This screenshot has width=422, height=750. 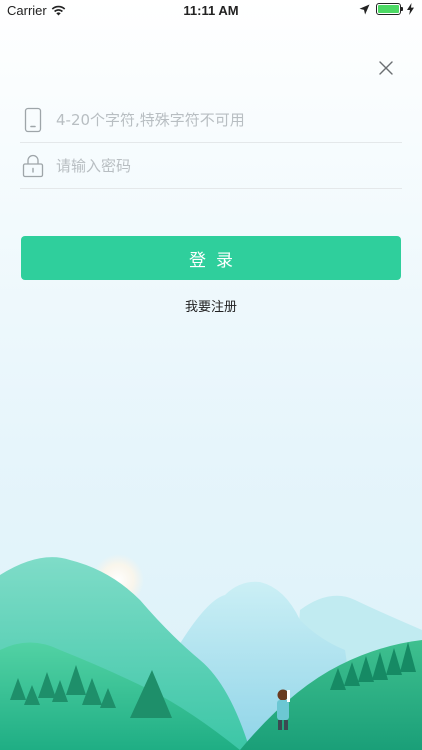 What do you see at coordinates (211, 11) in the screenshot?
I see `status-bar: Carrier 11:11 AM` at bounding box center [211, 11].